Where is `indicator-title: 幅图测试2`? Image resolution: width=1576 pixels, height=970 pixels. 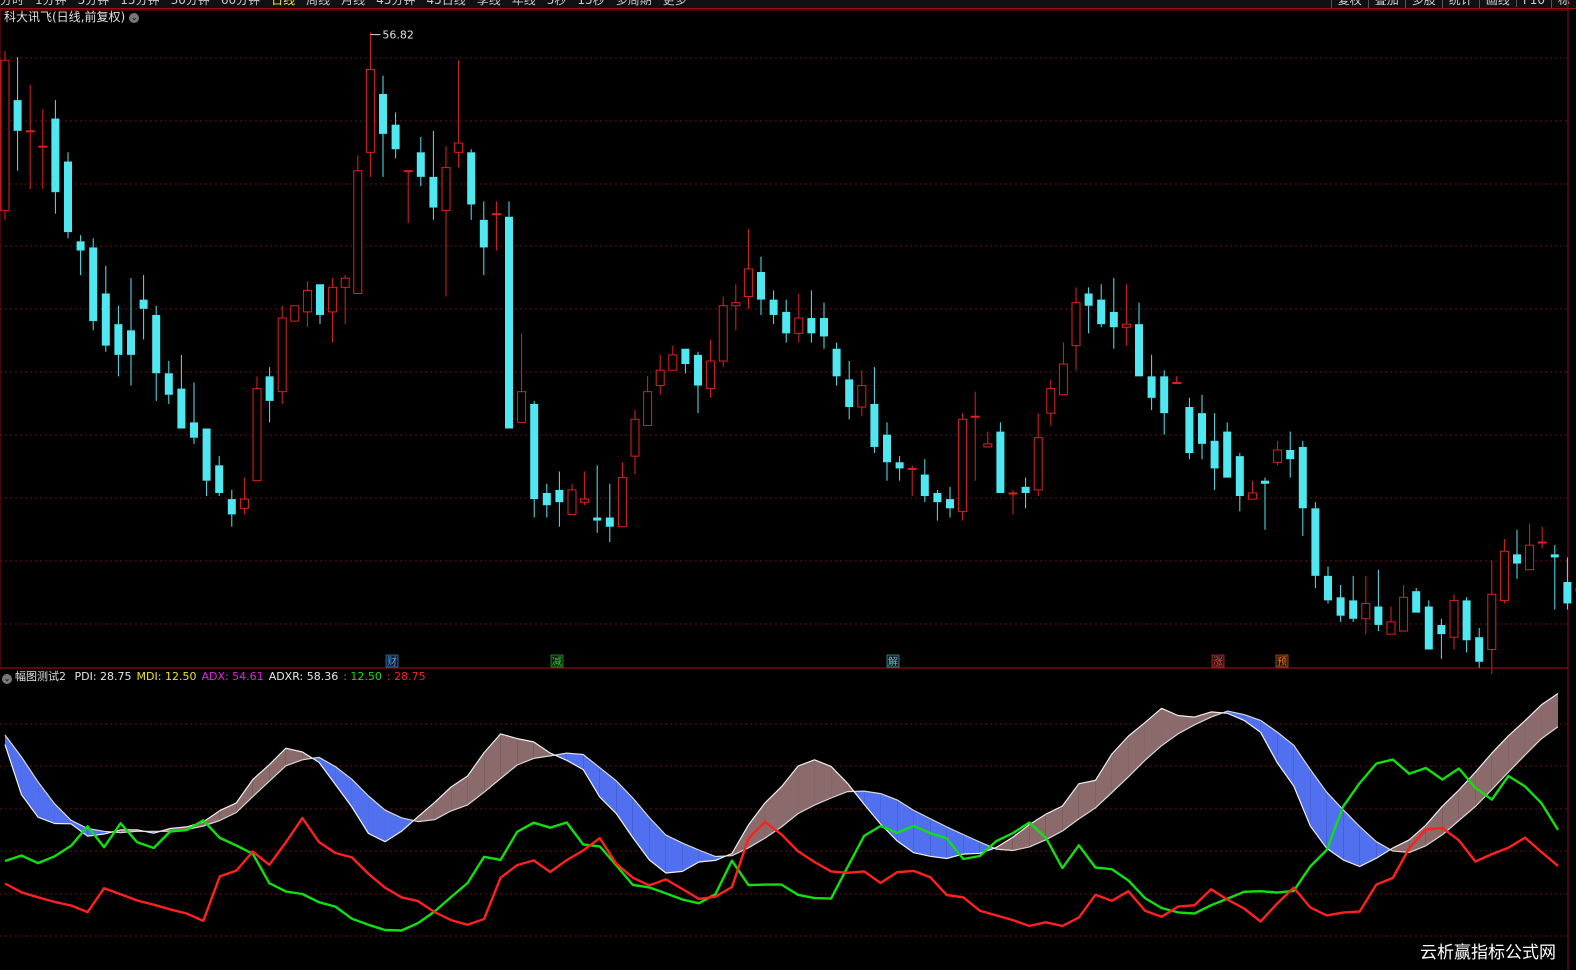 indicator-title: 幅图测试2 is located at coordinates (40, 676).